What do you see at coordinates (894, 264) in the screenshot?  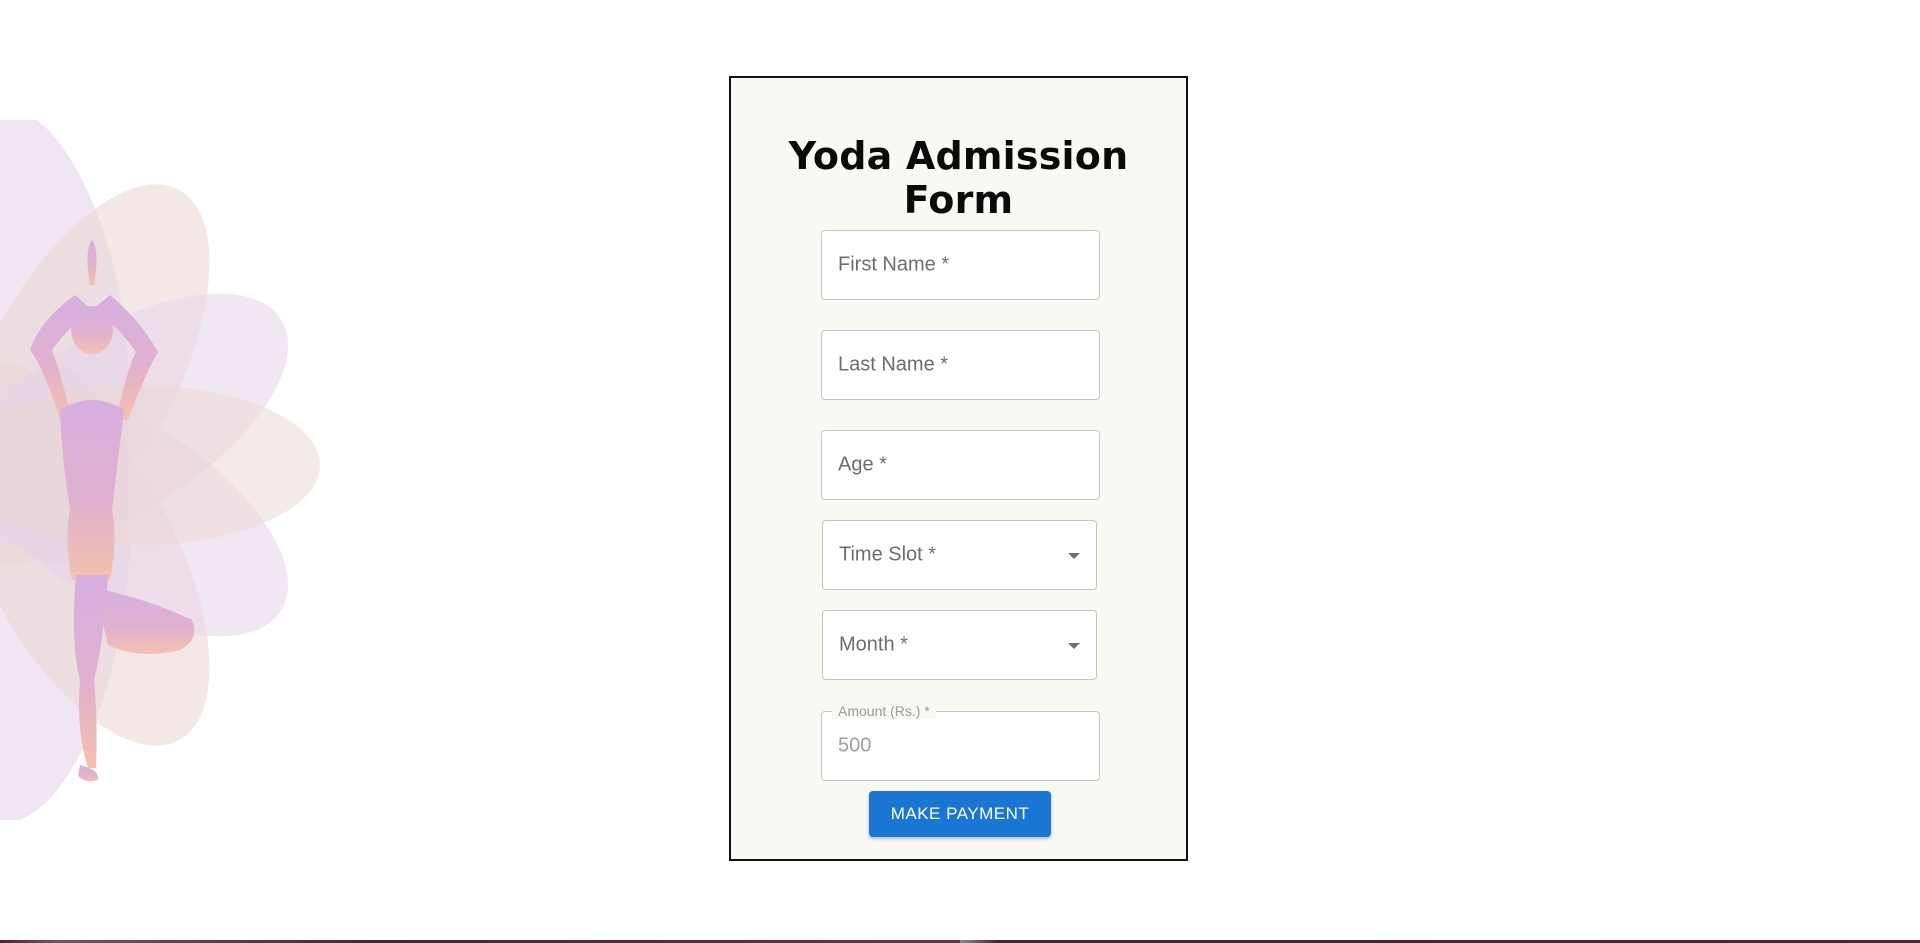 I see `first-name-label: First Name *` at bounding box center [894, 264].